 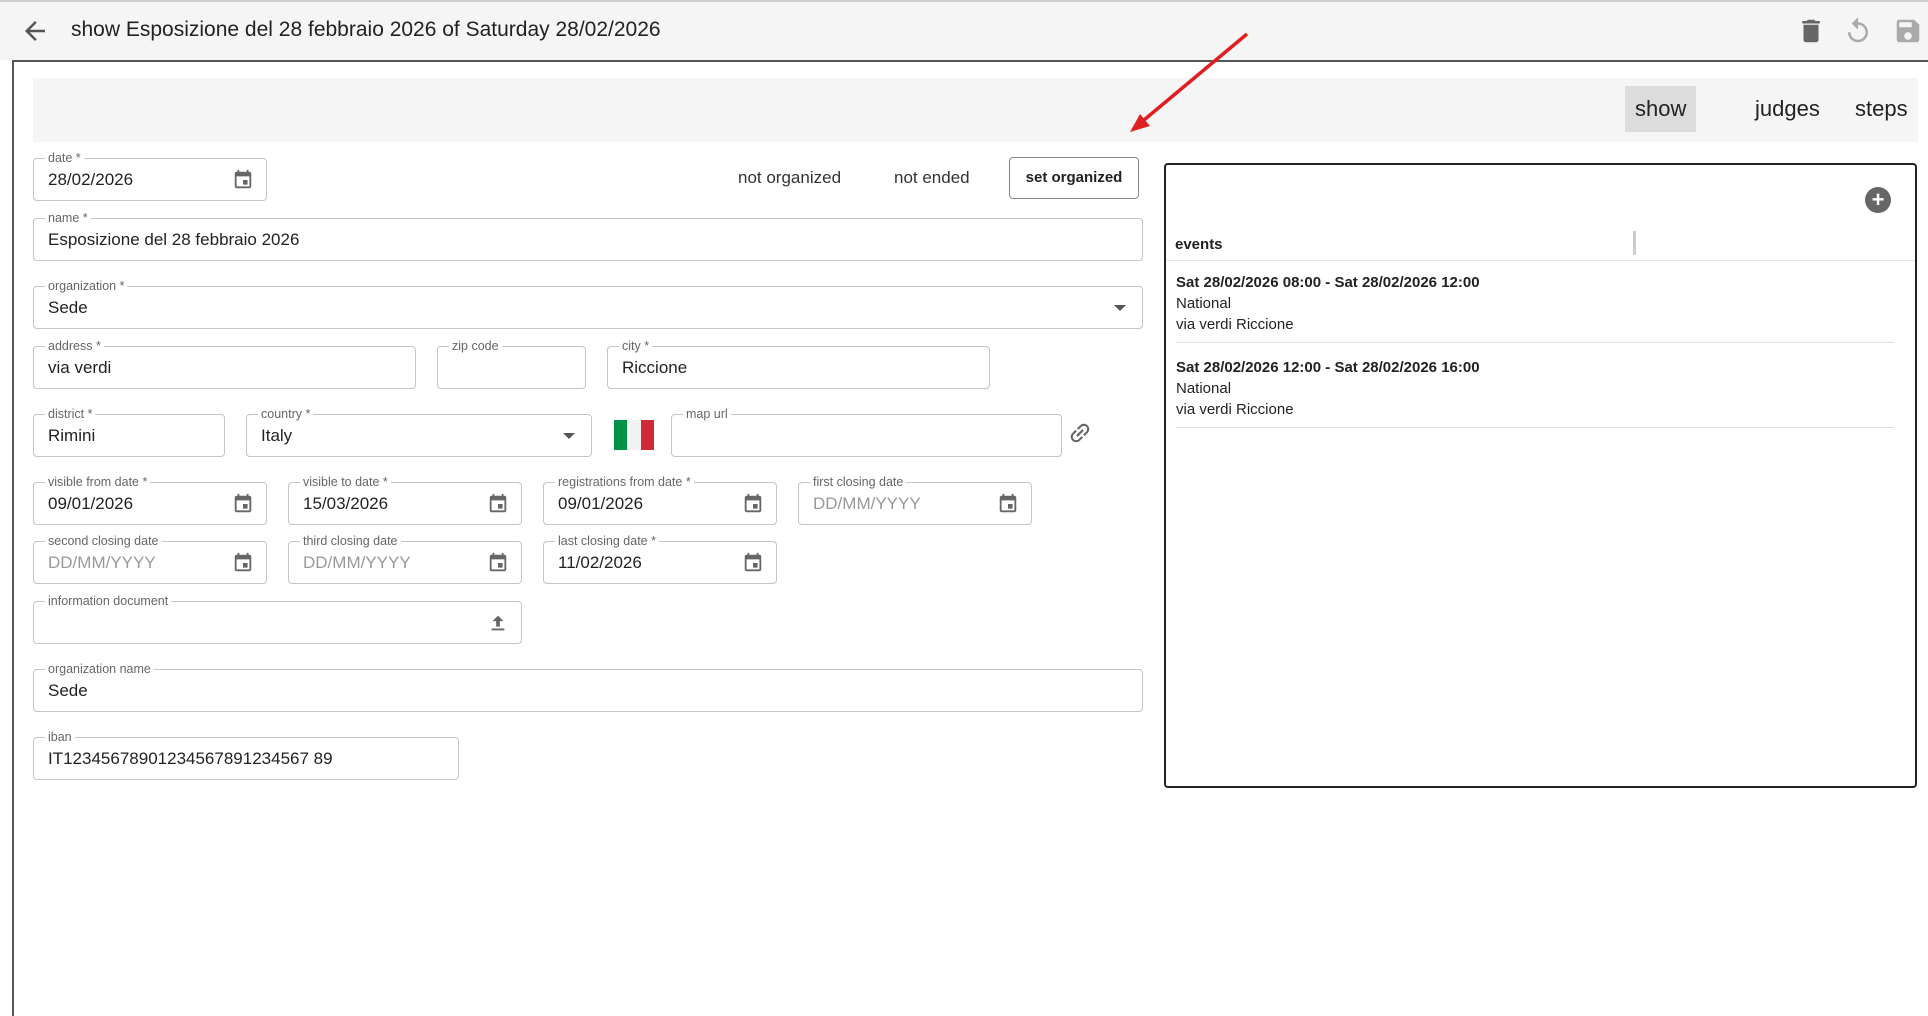 What do you see at coordinates (150, 558) in the screenshot?
I see `second-closing-date-field: second closing date DD/MM/YYYY` at bounding box center [150, 558].